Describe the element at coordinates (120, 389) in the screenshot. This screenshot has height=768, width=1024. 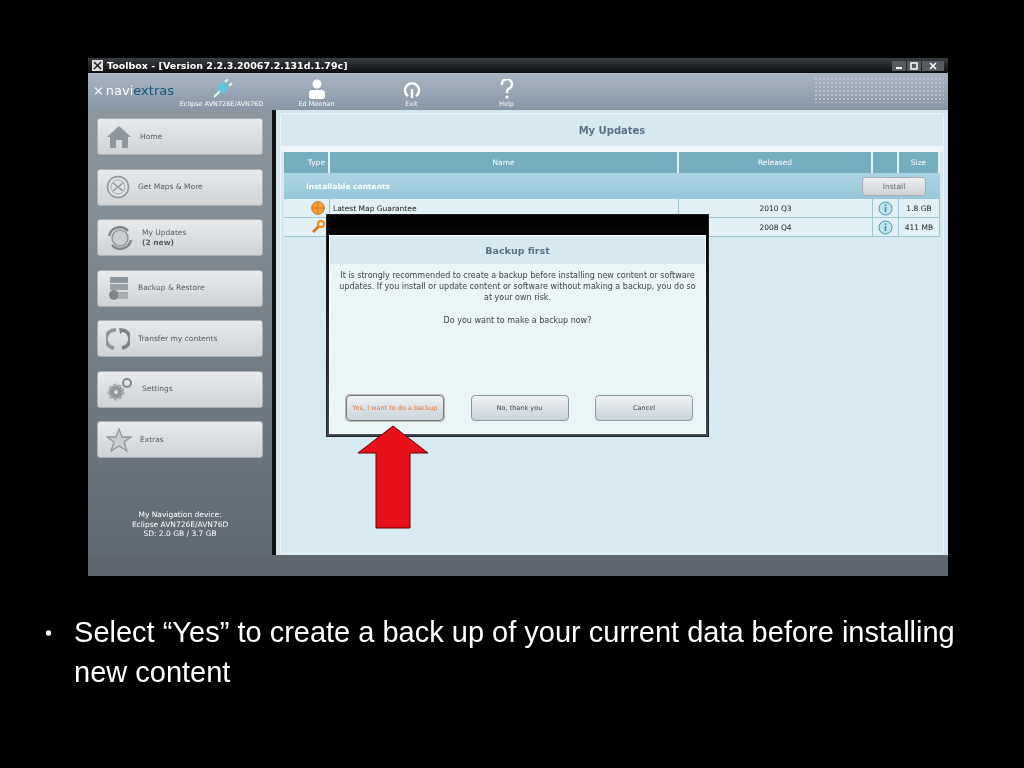
I see `gears-icon` at that location.